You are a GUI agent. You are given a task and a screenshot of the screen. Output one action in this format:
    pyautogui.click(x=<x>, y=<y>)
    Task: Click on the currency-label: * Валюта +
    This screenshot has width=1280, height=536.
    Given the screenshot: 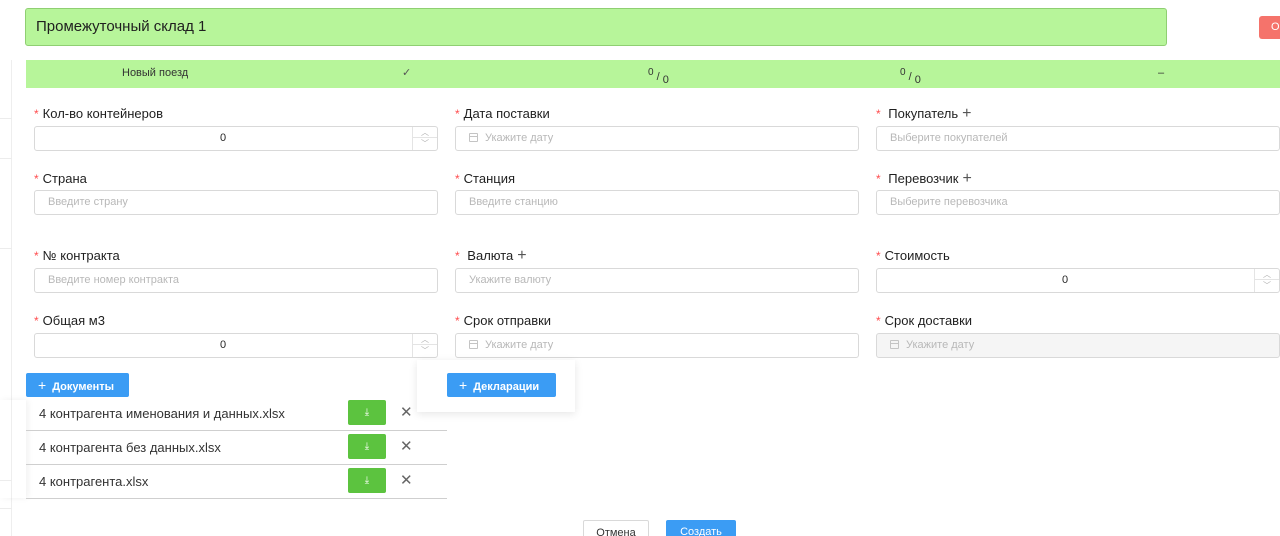 What is the action you would take?
    pyautogui.click(x=491, y=255)
    